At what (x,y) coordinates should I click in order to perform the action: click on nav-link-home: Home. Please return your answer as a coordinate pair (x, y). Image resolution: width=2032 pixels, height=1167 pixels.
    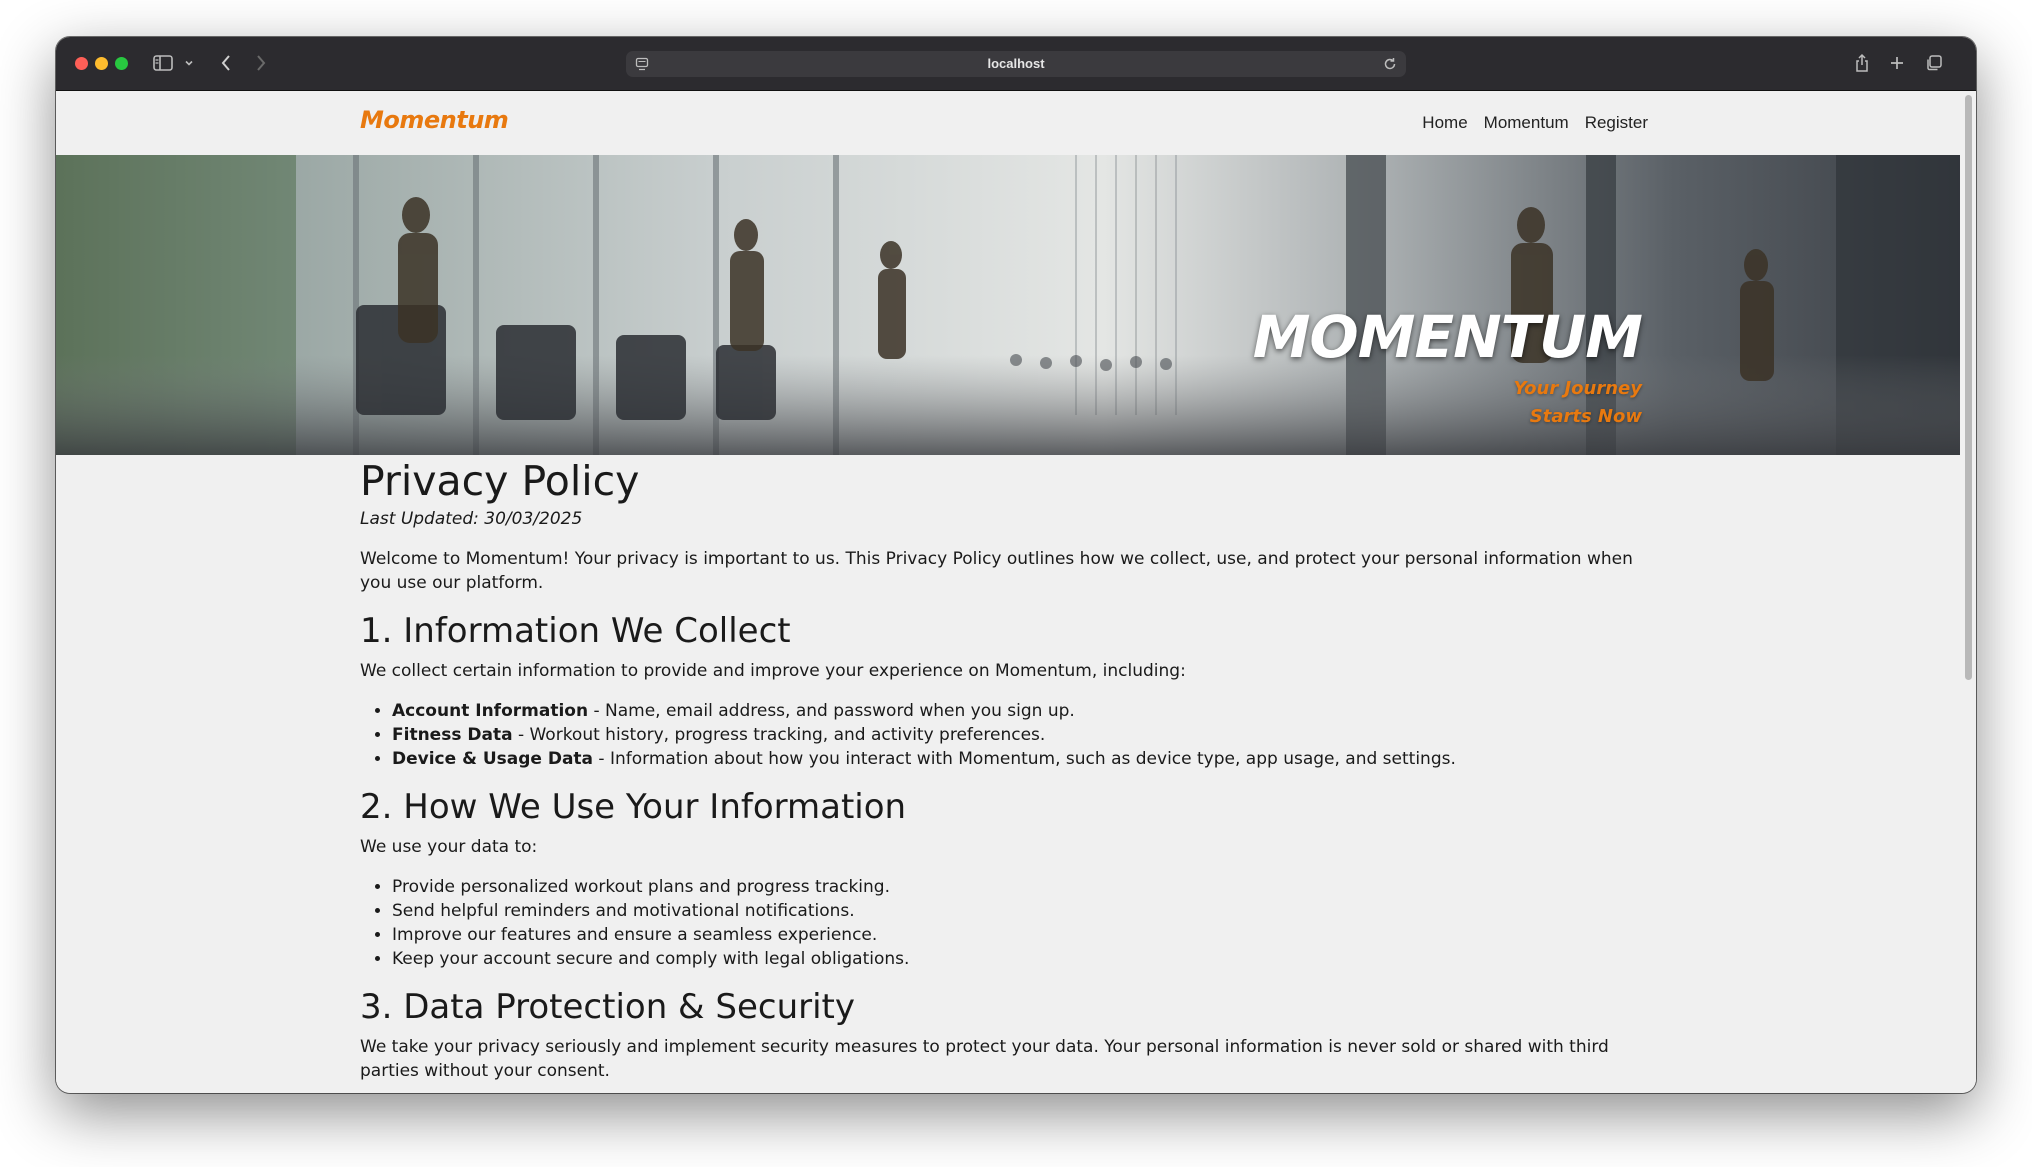
    Looking at the image, I should click on (1444, 123).